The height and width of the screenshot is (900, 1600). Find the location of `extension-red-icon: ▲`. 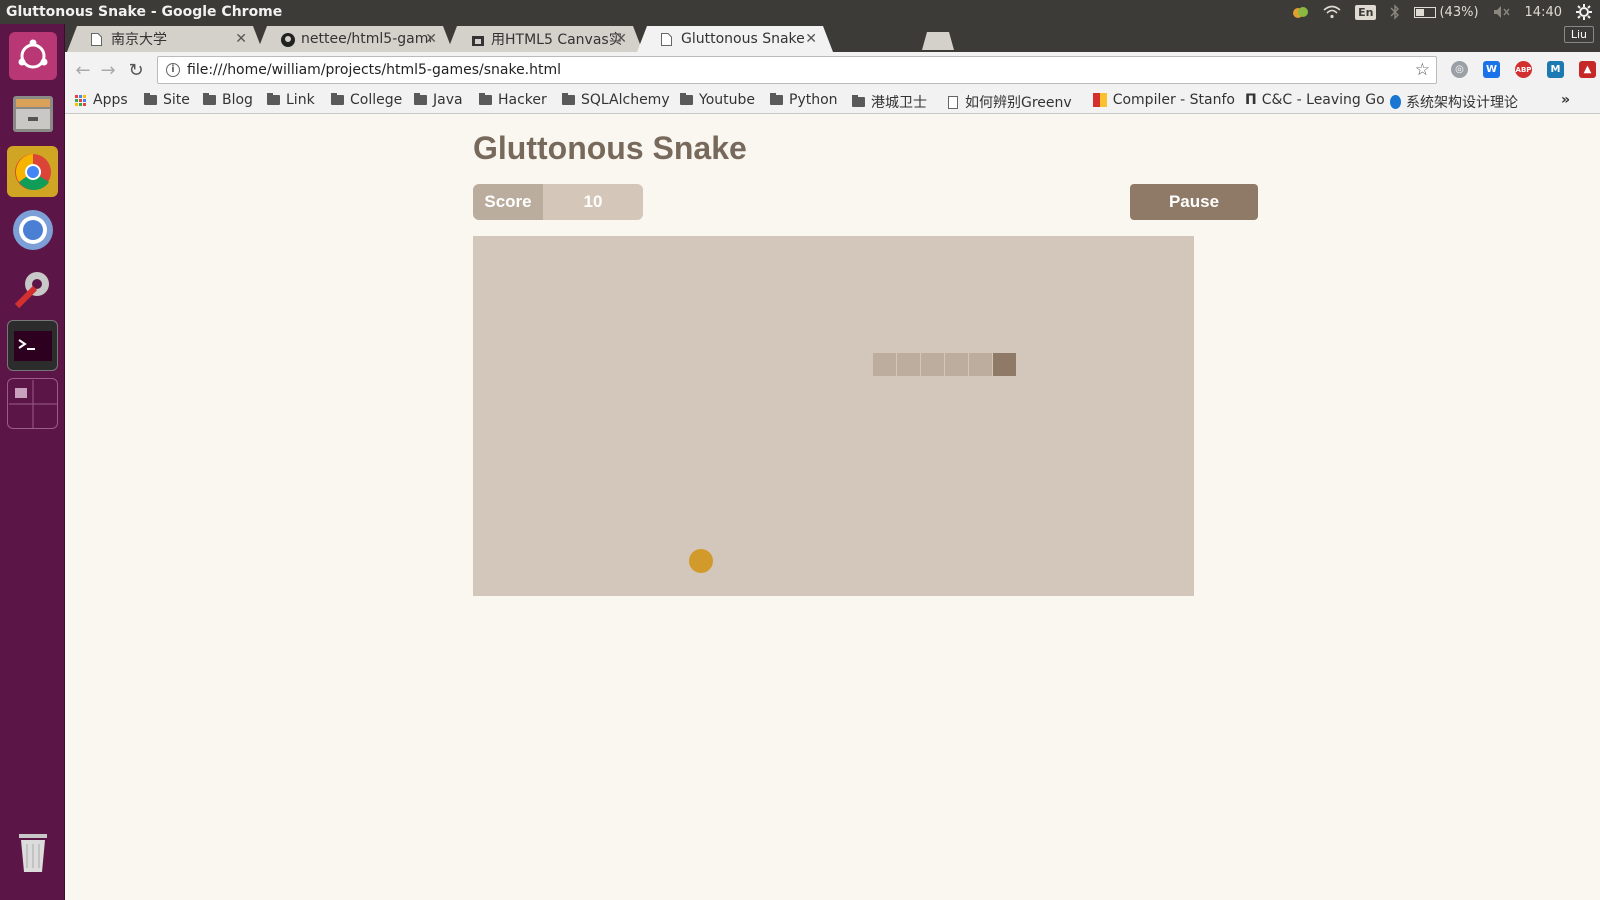

extension-red-icon: ▲ is located at coordinates (1587, 69).